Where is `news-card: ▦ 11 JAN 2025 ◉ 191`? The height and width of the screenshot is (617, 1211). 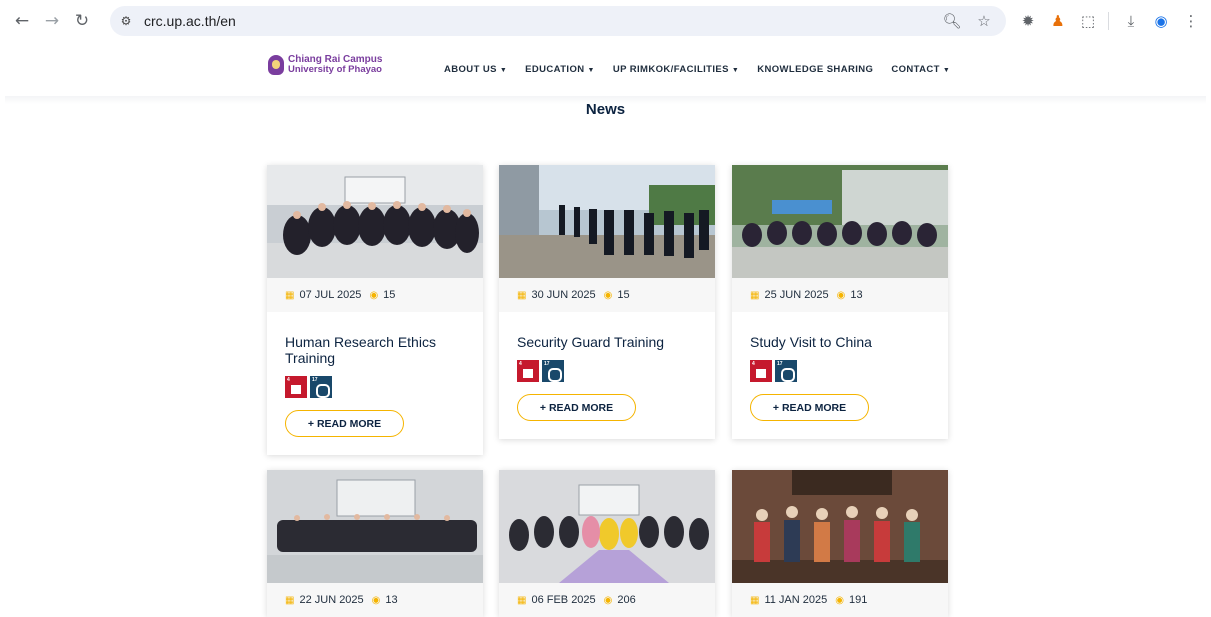 news-card: ▦ 11 JAN 2025 ◉ 191 is located at coordinates (840, 543).